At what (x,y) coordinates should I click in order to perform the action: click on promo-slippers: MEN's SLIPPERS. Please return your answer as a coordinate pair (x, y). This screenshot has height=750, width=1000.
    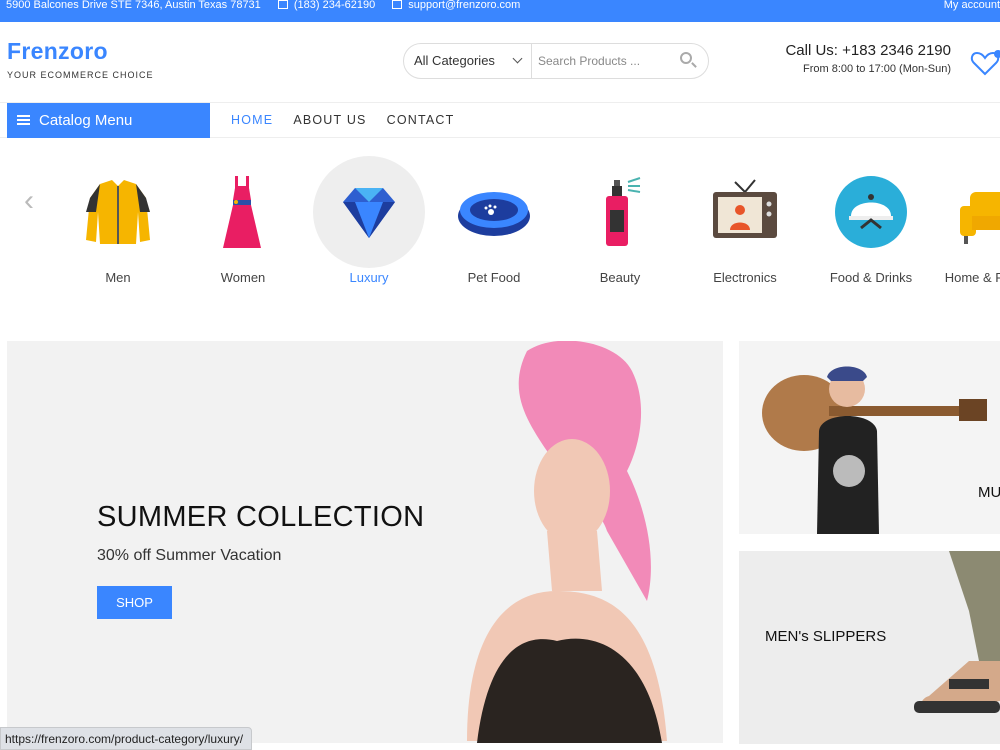
    Looking at the image, I should click on (869, 647).